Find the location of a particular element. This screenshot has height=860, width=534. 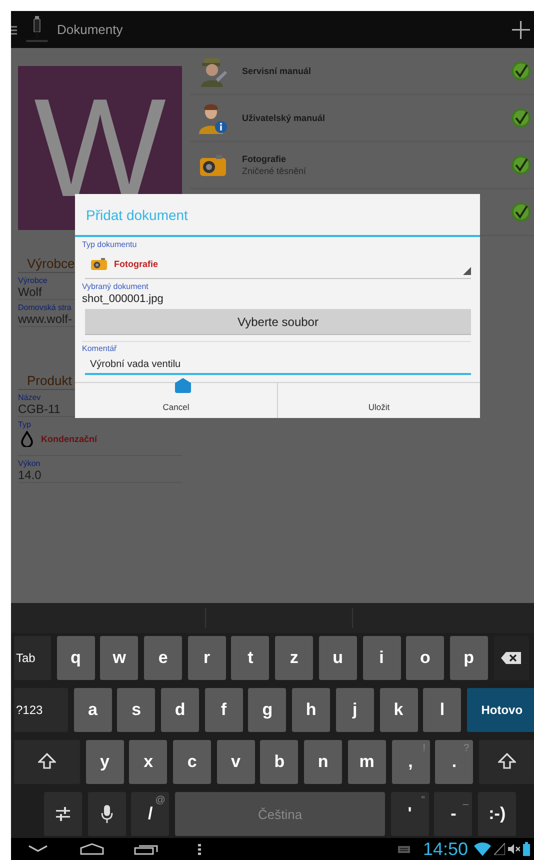

keyboard-key: m is located at coordinates (367, 762).